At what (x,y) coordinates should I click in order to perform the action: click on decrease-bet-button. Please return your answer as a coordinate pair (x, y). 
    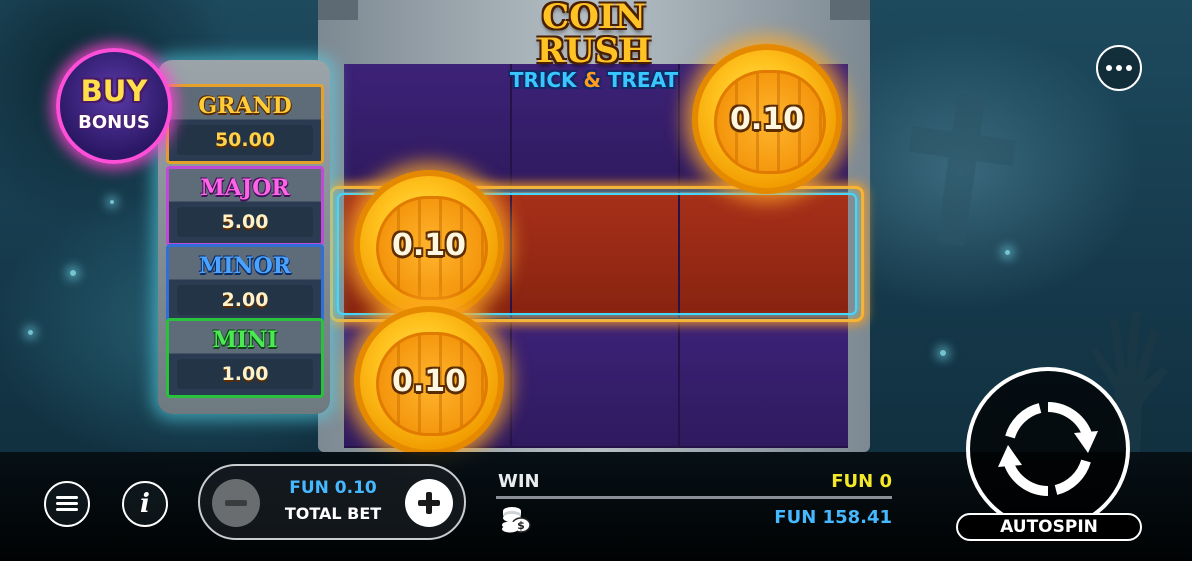
    Looking at the image, I should click on (236, 503).